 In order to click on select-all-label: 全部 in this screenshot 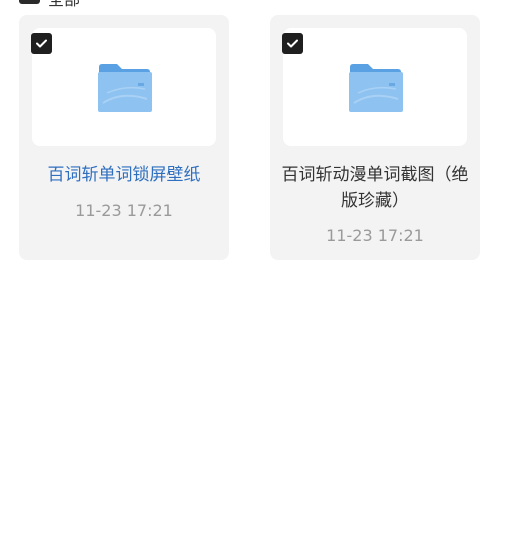, I will do `click(64, 5)`.